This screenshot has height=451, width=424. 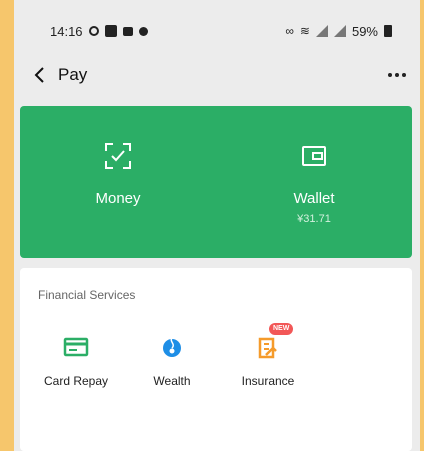 I want to click on wifi-icon: ≋, so click(x=304, y=31).